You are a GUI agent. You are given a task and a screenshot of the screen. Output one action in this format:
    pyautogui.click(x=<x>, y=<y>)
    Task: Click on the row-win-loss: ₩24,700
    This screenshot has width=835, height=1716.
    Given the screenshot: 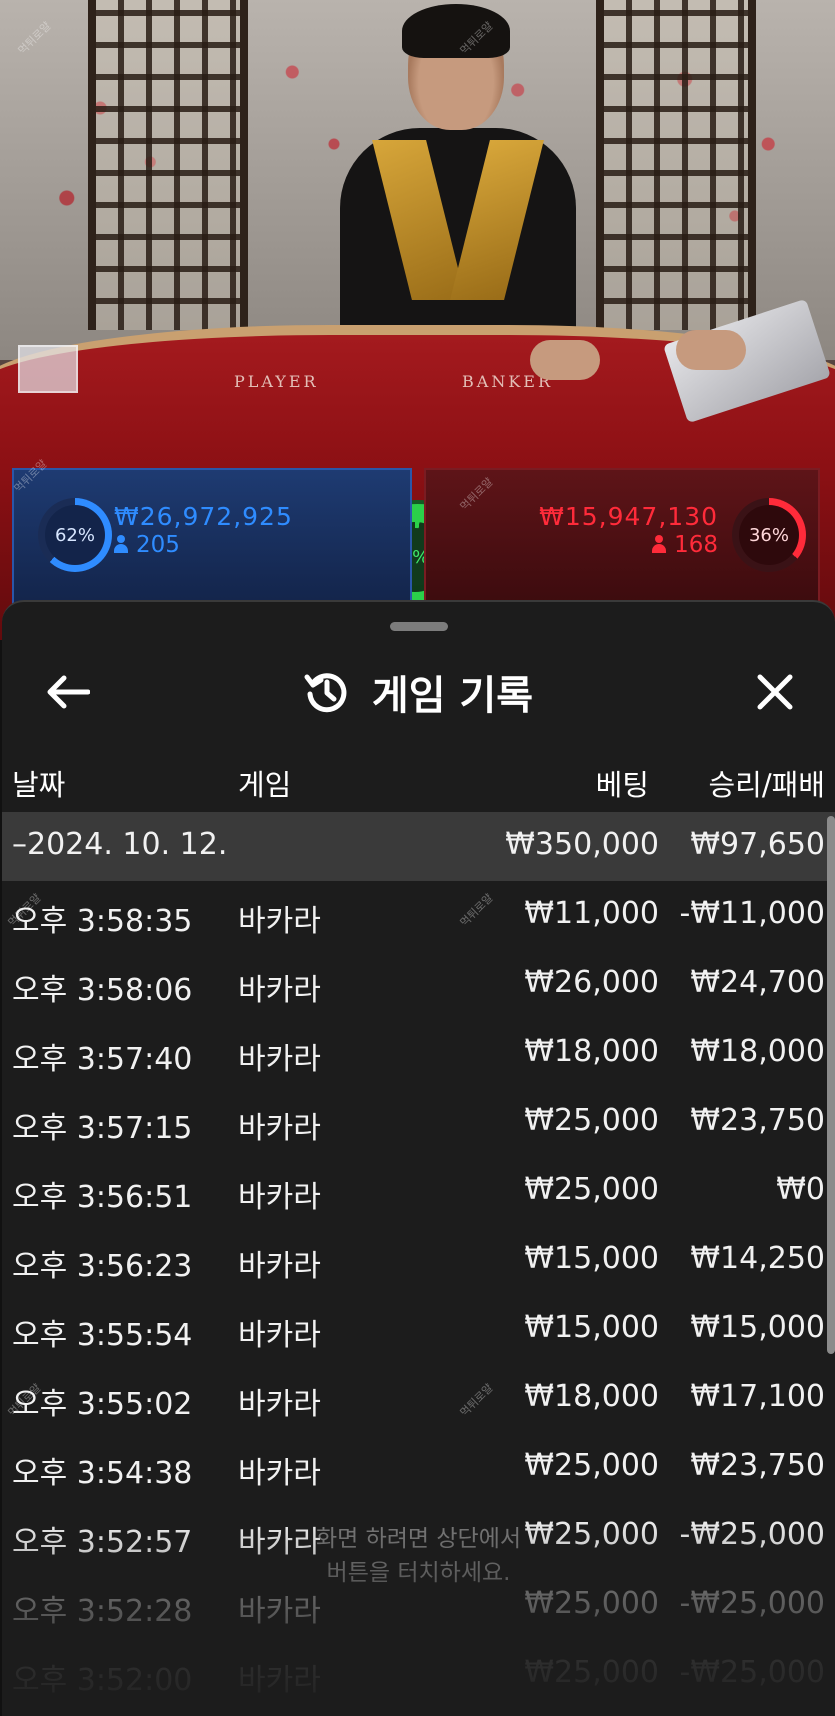 What is the action you would take?
    pyautogui.click(x=757, y=982)
    